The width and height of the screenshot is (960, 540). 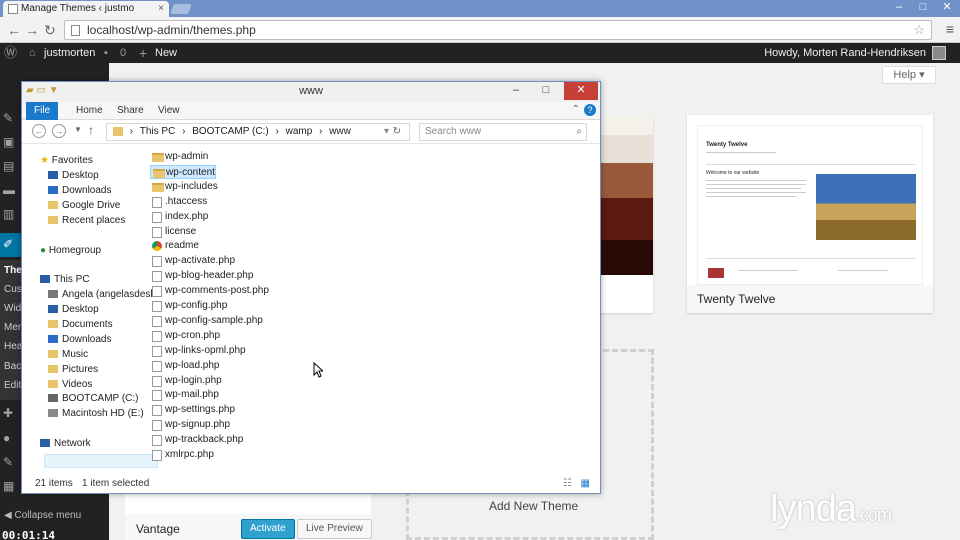 What do you see at coordinates (91, 130) in the screenshot?
I see `up-icon: ↑` at bounding box center [91, 130].